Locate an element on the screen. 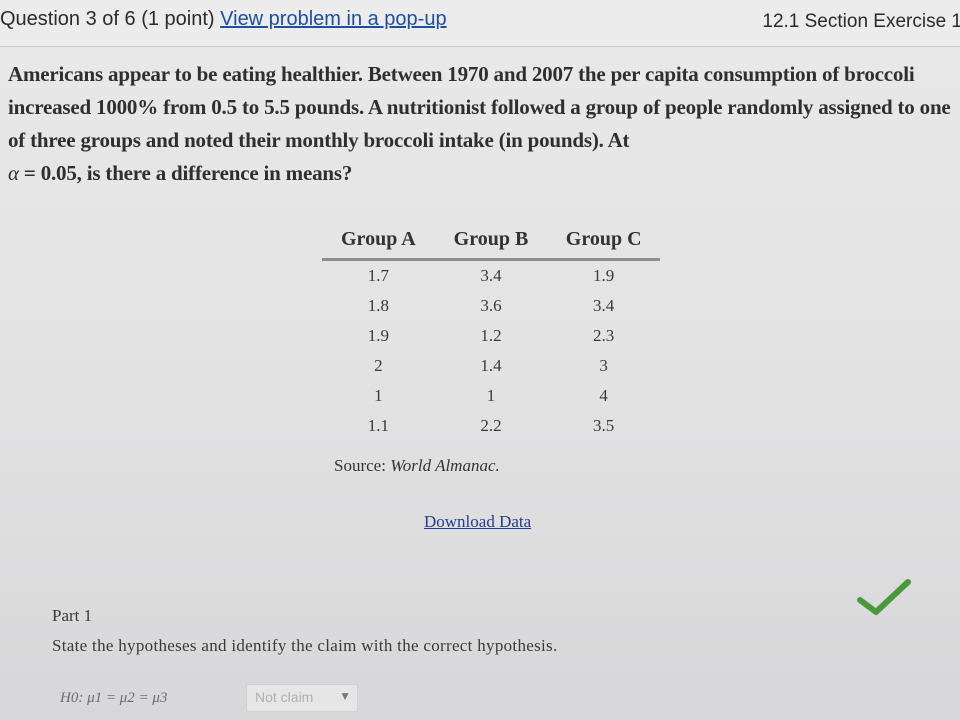 This screenshot has height=720, width=960. problem-question: = 0.05, is there a difference in means? is located at coordinates (185, 173).